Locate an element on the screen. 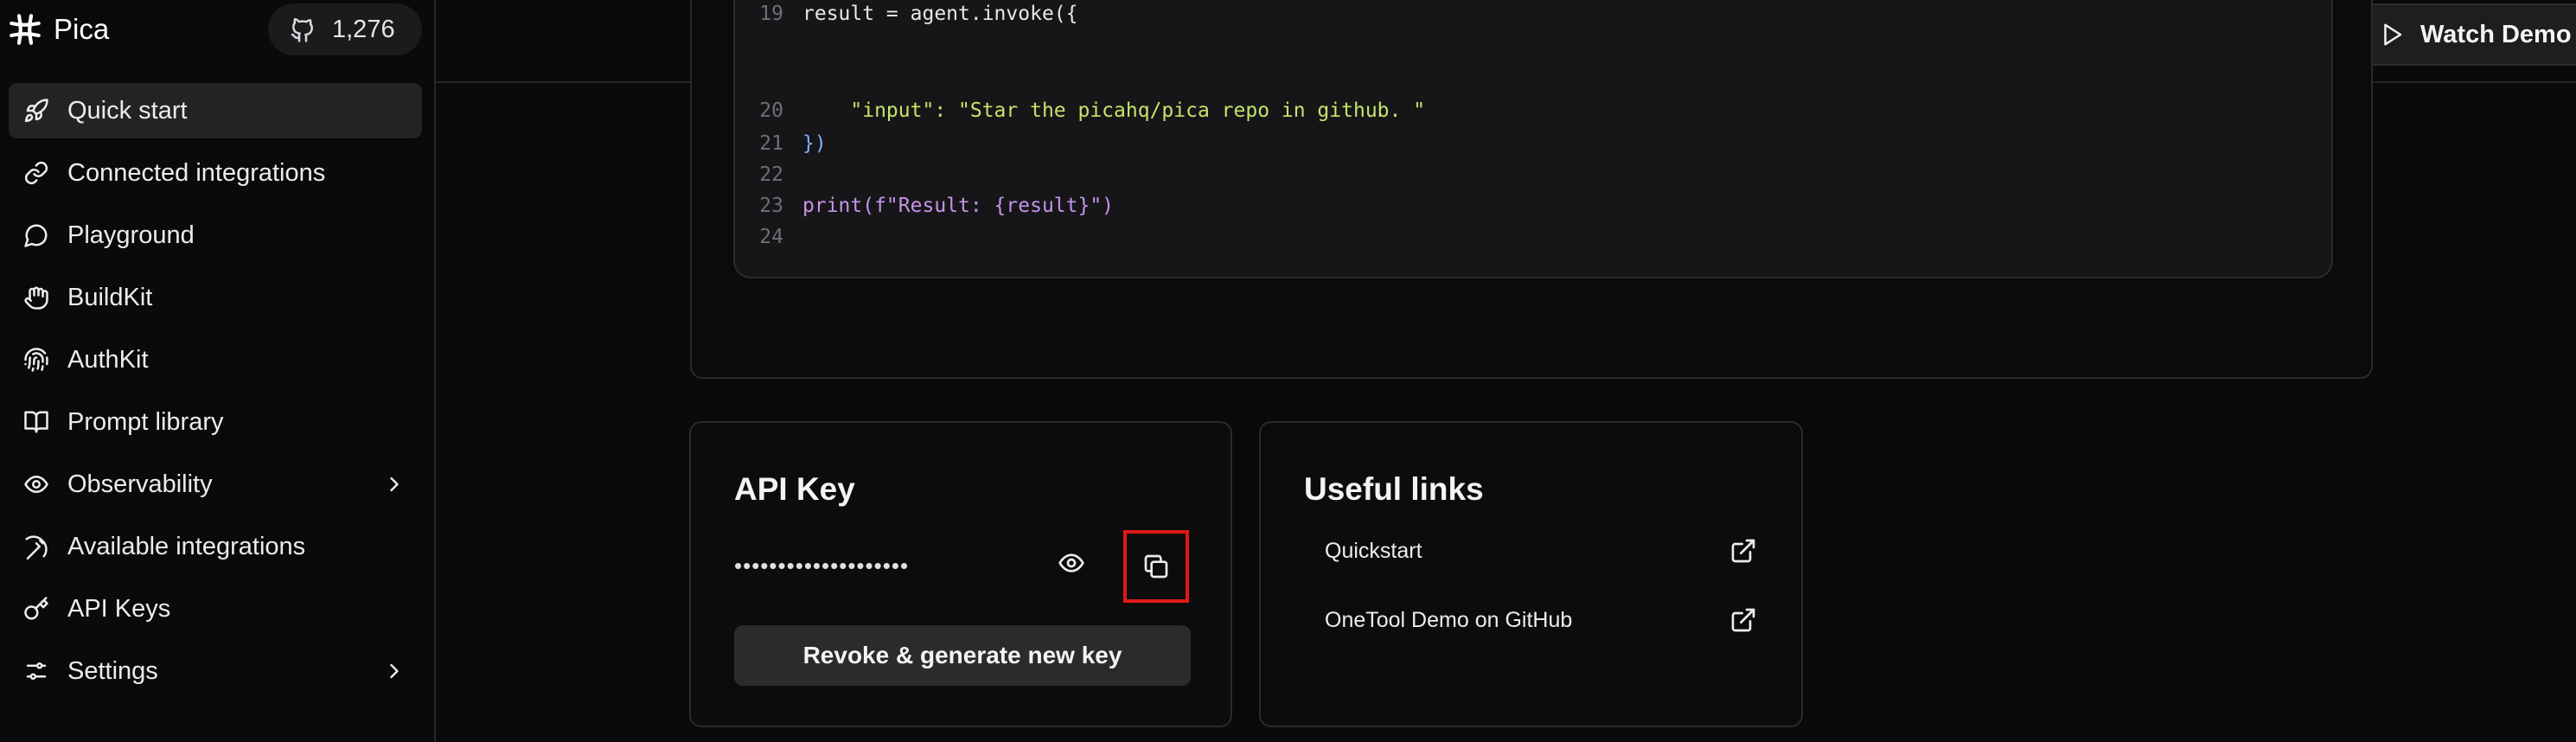 This screenshot has width=2576, height=742. fingerprint-icon is located at coordinates (36, 359).